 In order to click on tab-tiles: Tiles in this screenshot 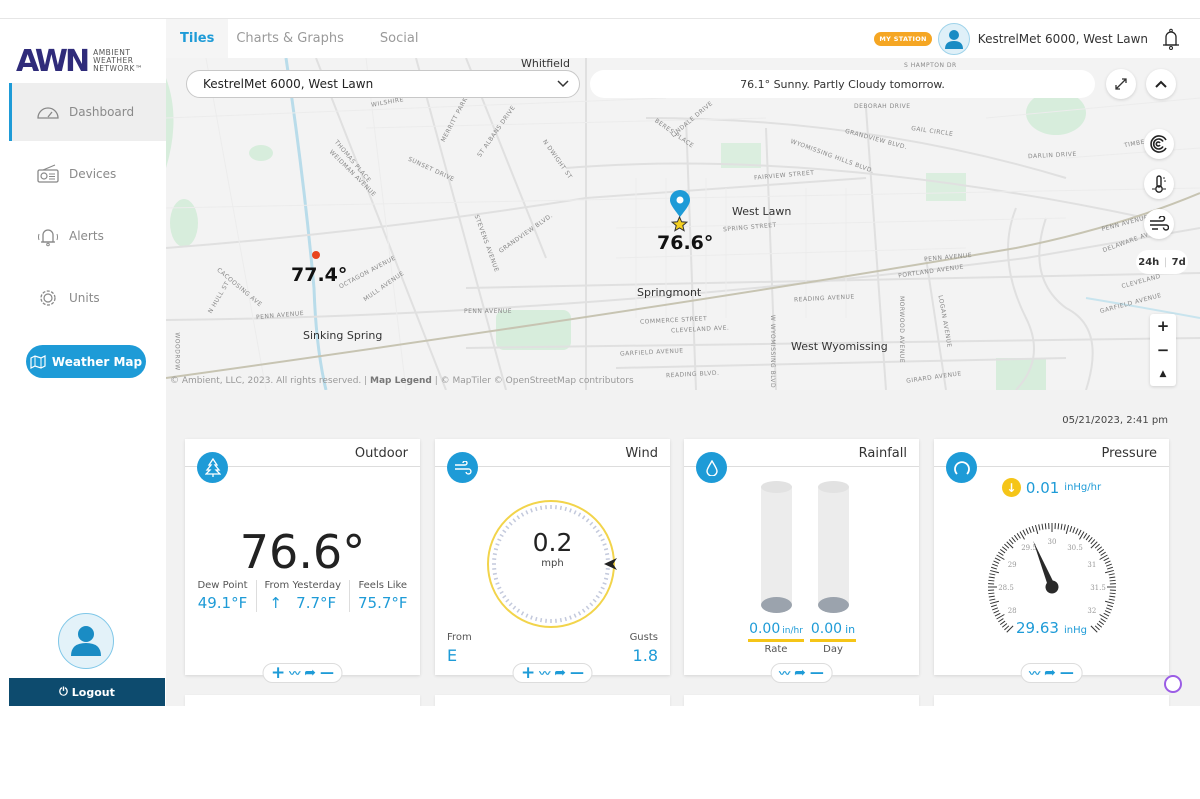, I will do `click(197, 38)`.